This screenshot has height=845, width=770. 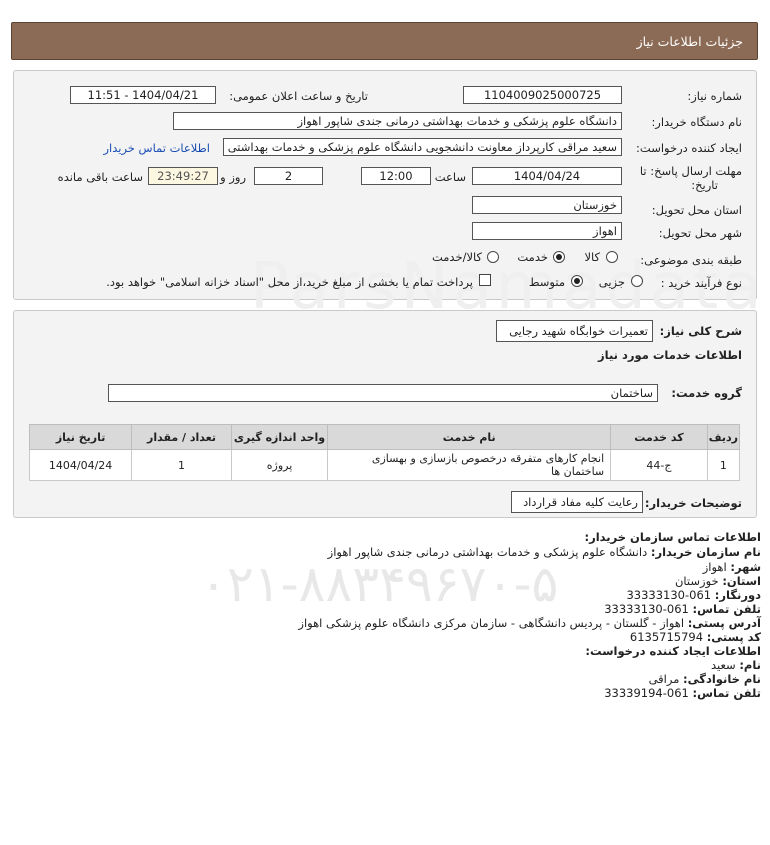 What do you see at coordinates (80, 437) in the screenshot?
I see `col-header-date: تاریخ نیاز` at bounding box center [80, 437].